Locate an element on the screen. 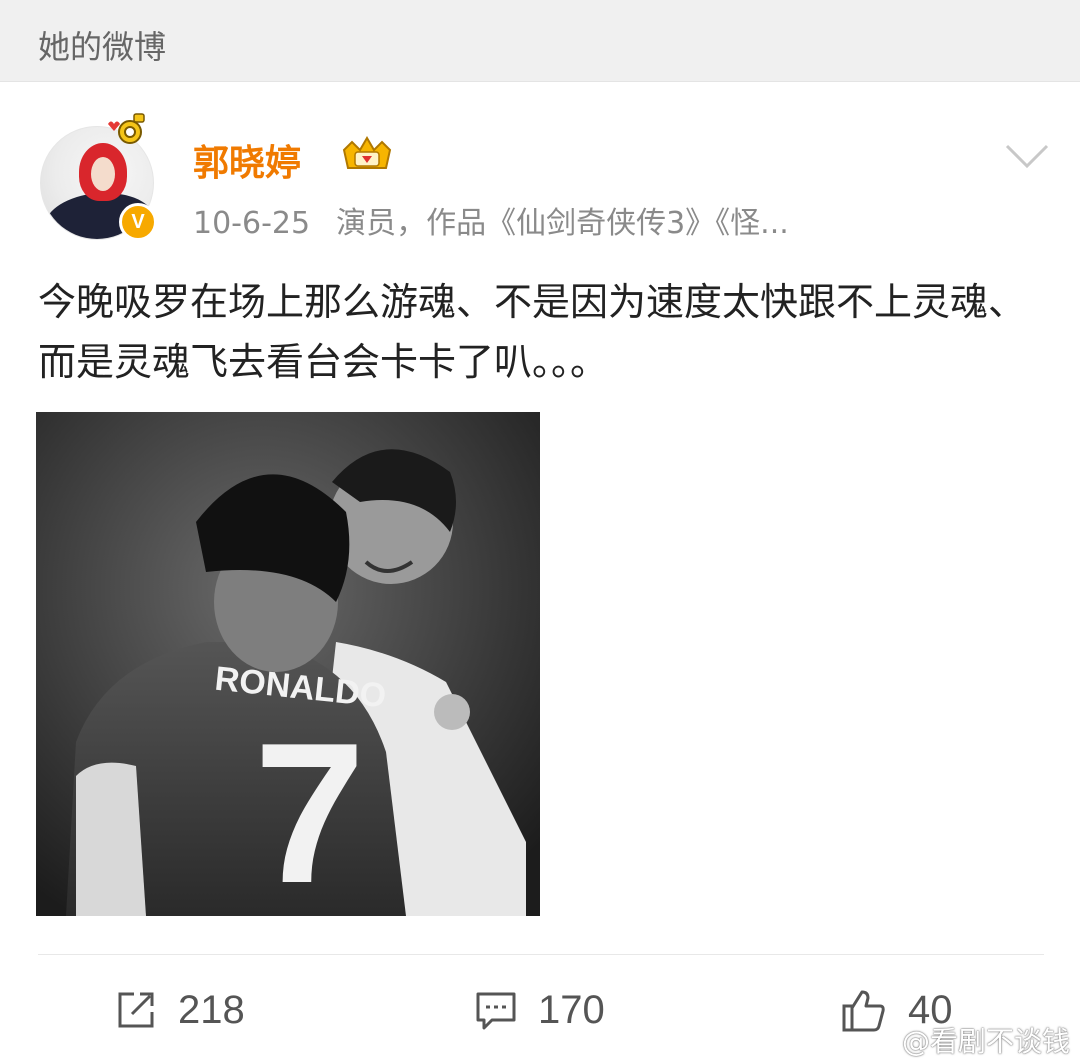  divider is located at coordinates (541, 954).